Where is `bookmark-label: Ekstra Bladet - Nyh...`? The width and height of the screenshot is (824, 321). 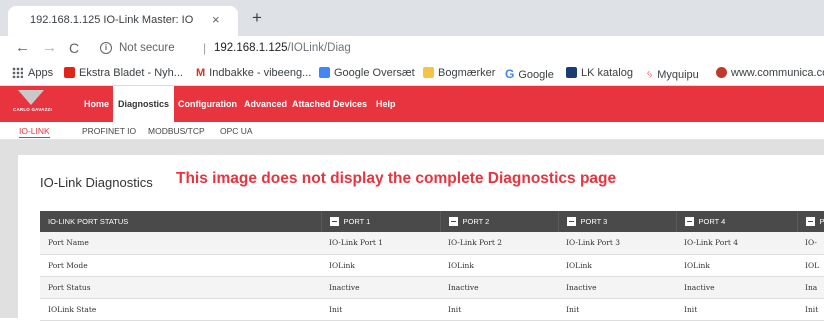
bookmark-label: Ekstra Bladet - Nyh... is located at coordinates (131, 73).